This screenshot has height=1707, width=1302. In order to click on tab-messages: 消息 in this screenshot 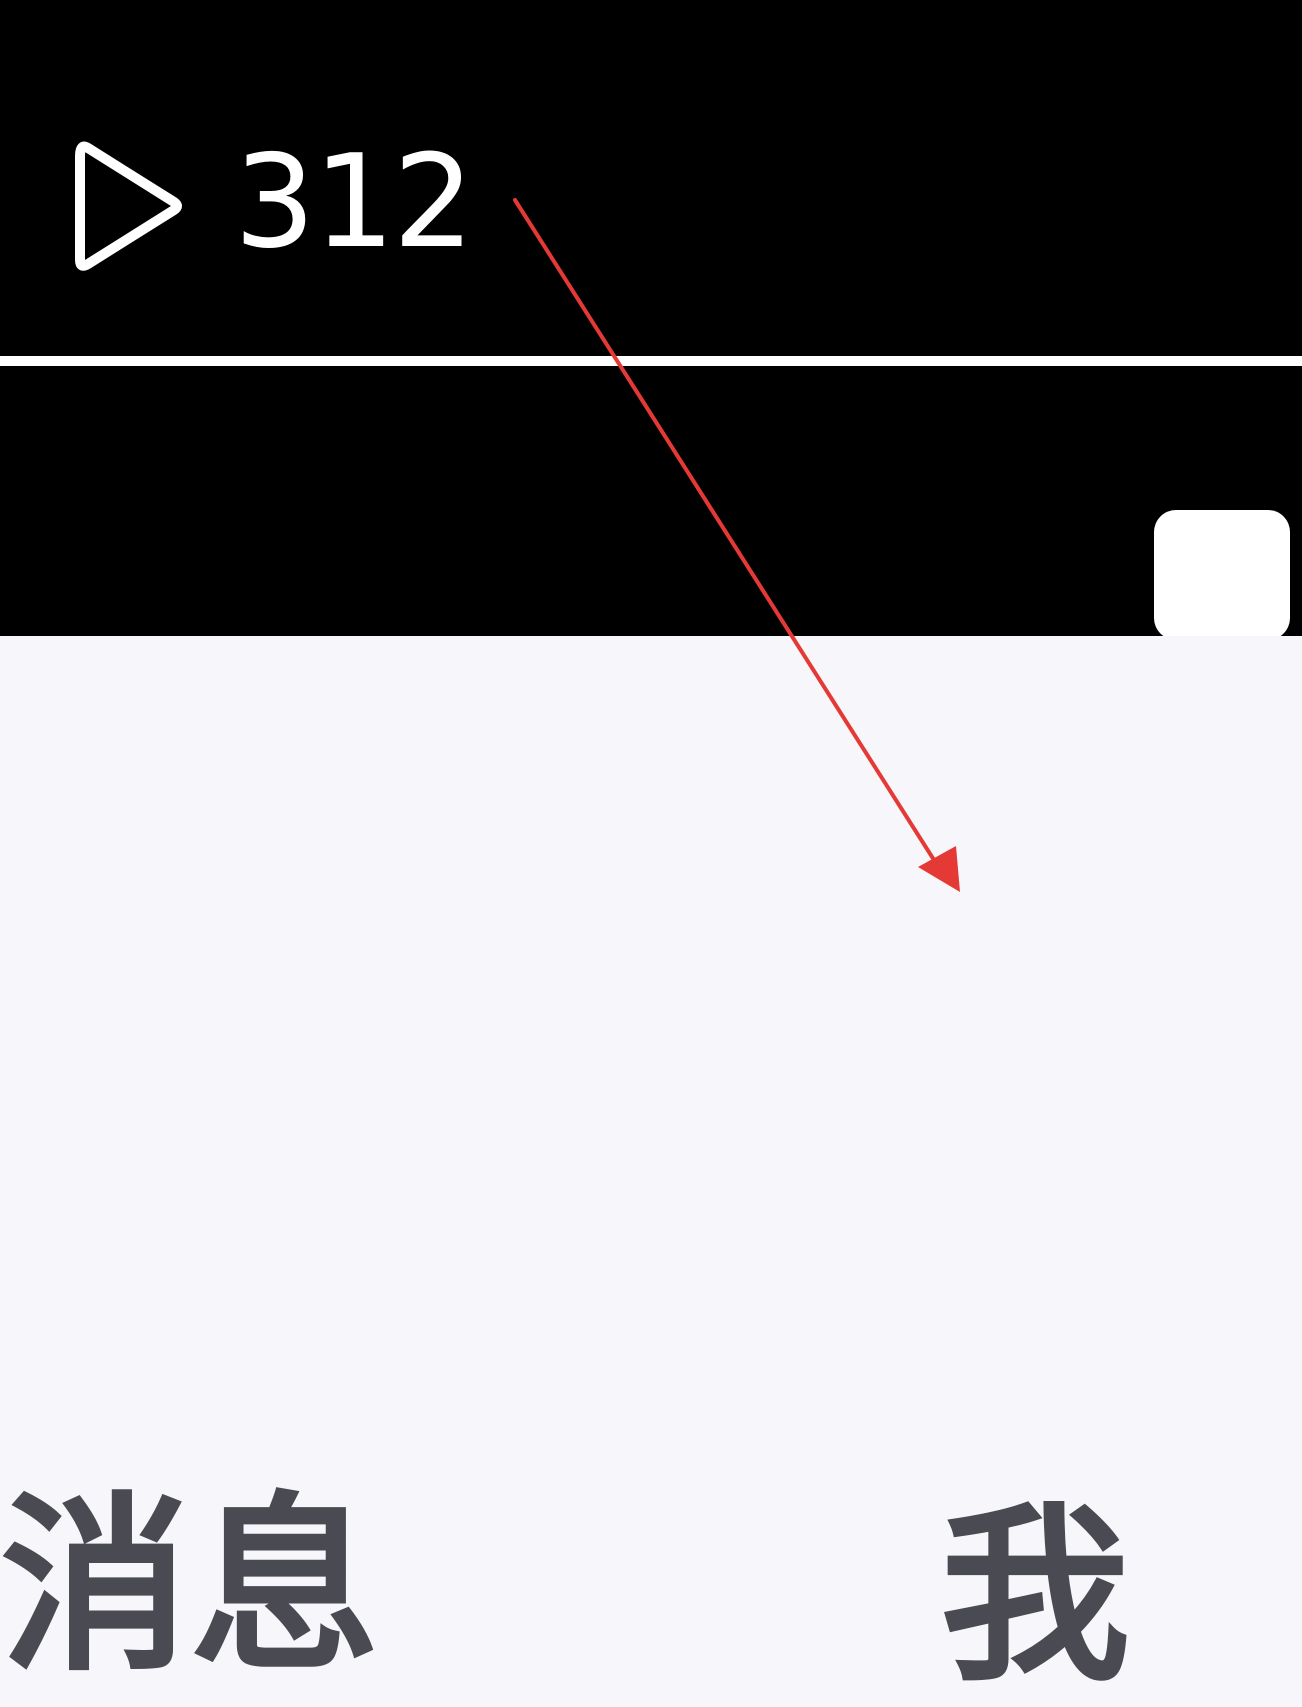, I will do `click(190, 1587)`.